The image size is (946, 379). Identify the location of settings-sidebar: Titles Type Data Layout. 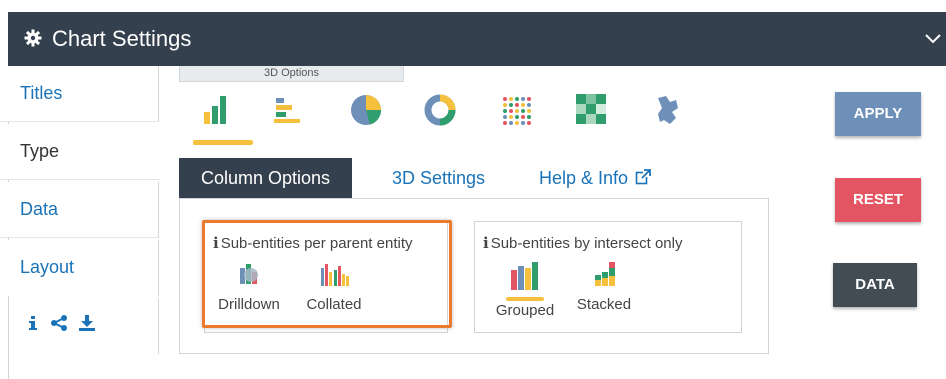
(80, 210).